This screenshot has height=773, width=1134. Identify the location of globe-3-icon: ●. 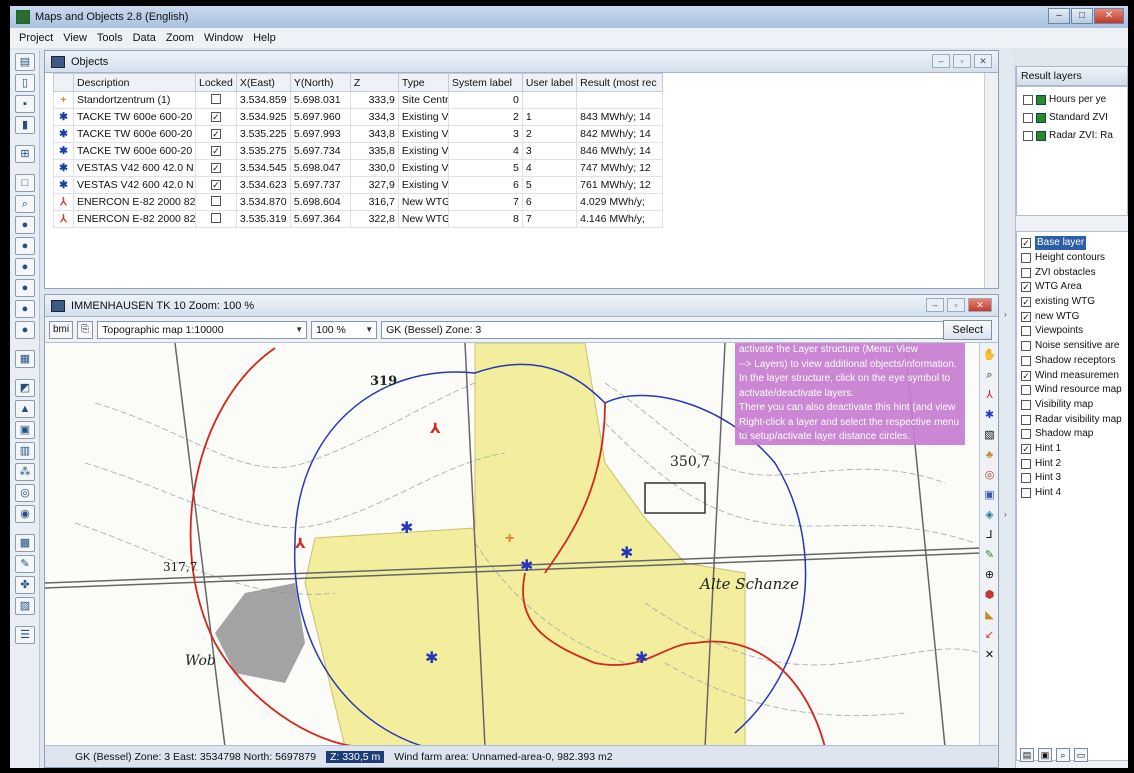
(25, 267).